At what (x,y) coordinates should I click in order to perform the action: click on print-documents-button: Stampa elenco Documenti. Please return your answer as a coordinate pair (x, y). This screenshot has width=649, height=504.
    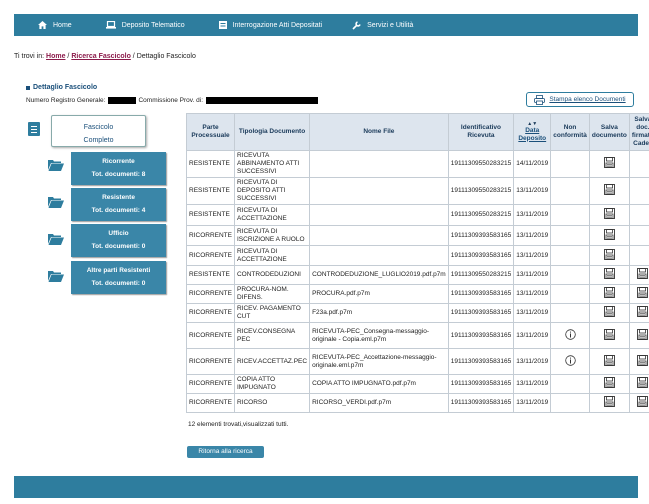
    Looking at the image, I should click on (580, 99).